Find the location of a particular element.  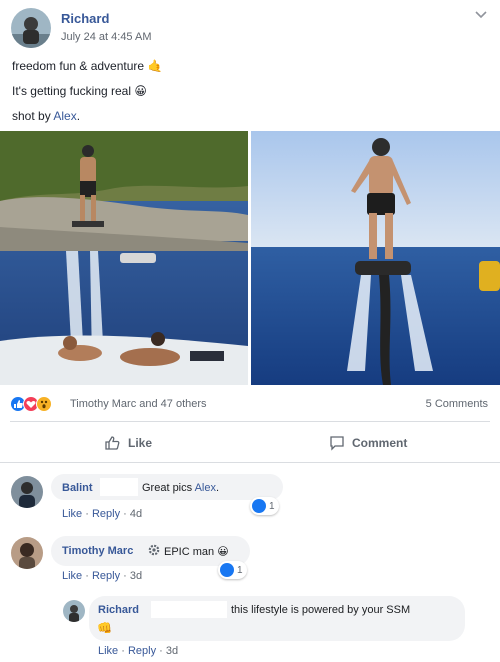

comment-meta: Like · Reply · 4d is located at coordinates (102, 514).